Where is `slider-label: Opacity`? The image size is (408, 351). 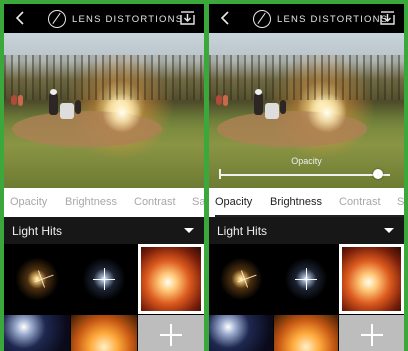 slider-label: Opacity is located at coordinates (306, 161).